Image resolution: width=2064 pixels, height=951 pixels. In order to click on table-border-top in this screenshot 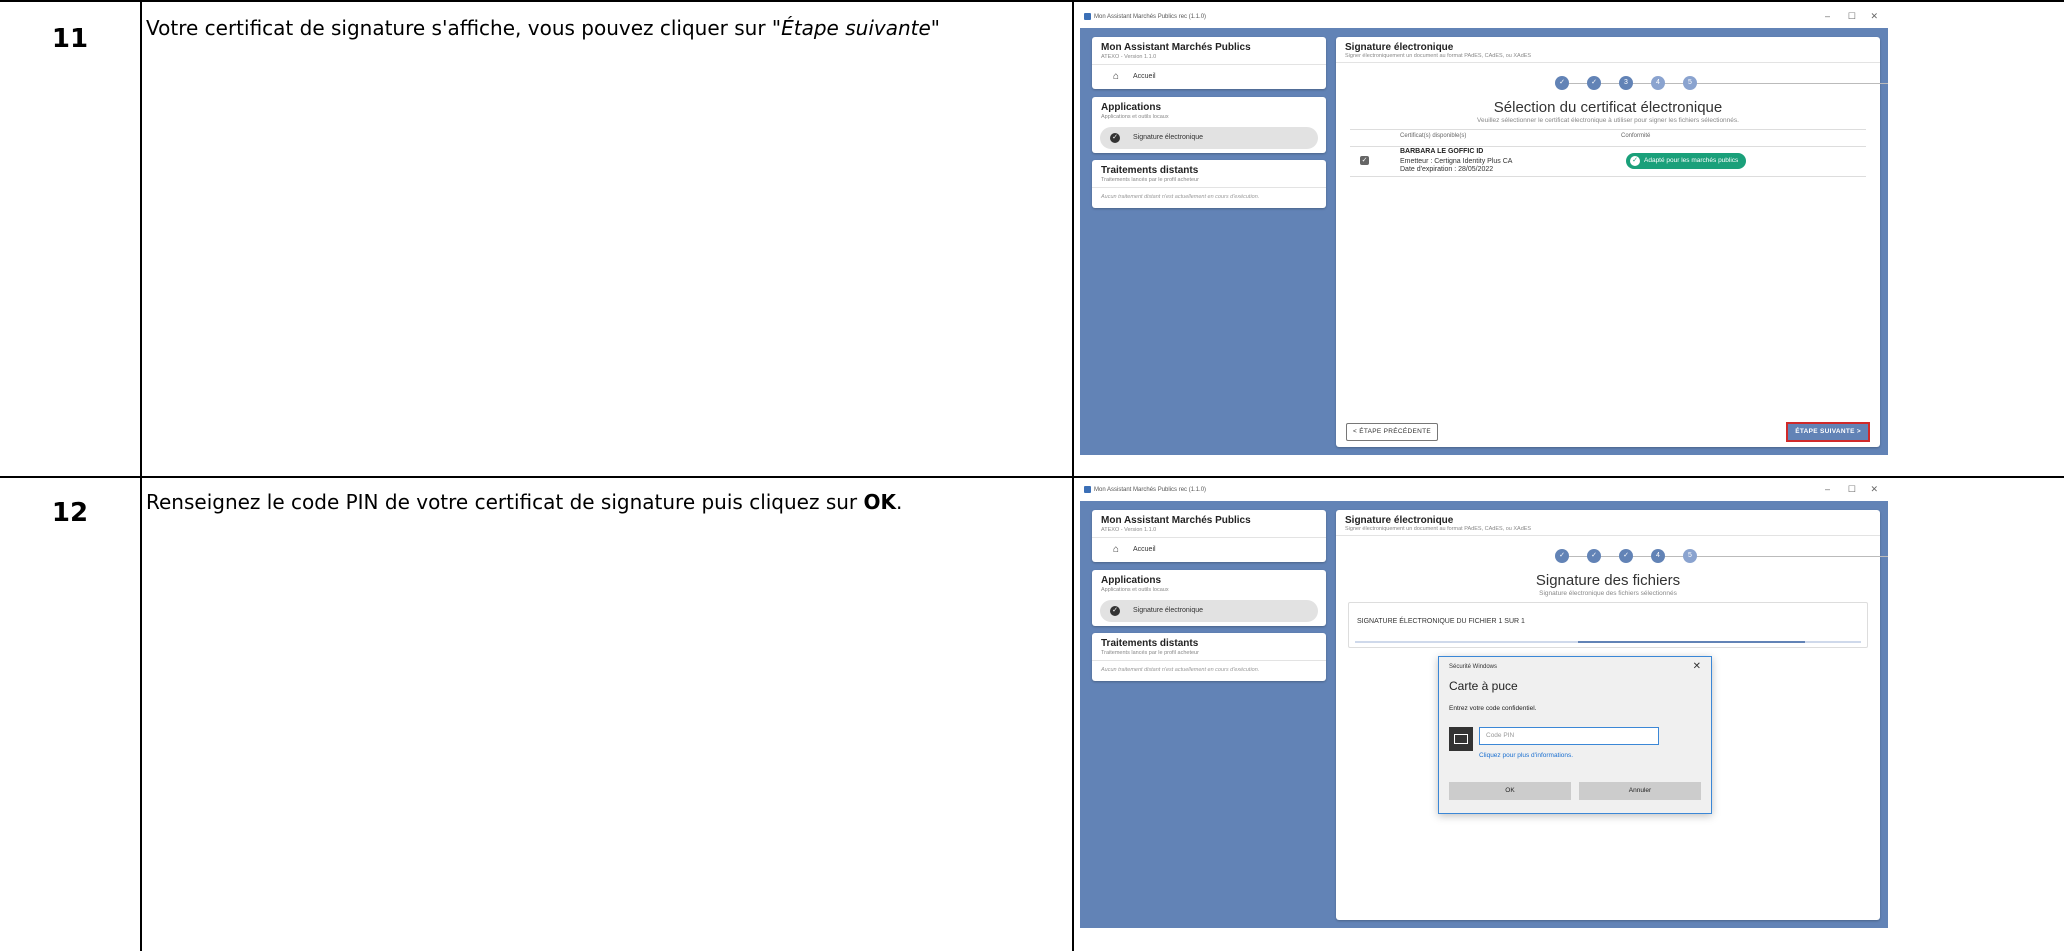, I will do `click(1032, 1)`.